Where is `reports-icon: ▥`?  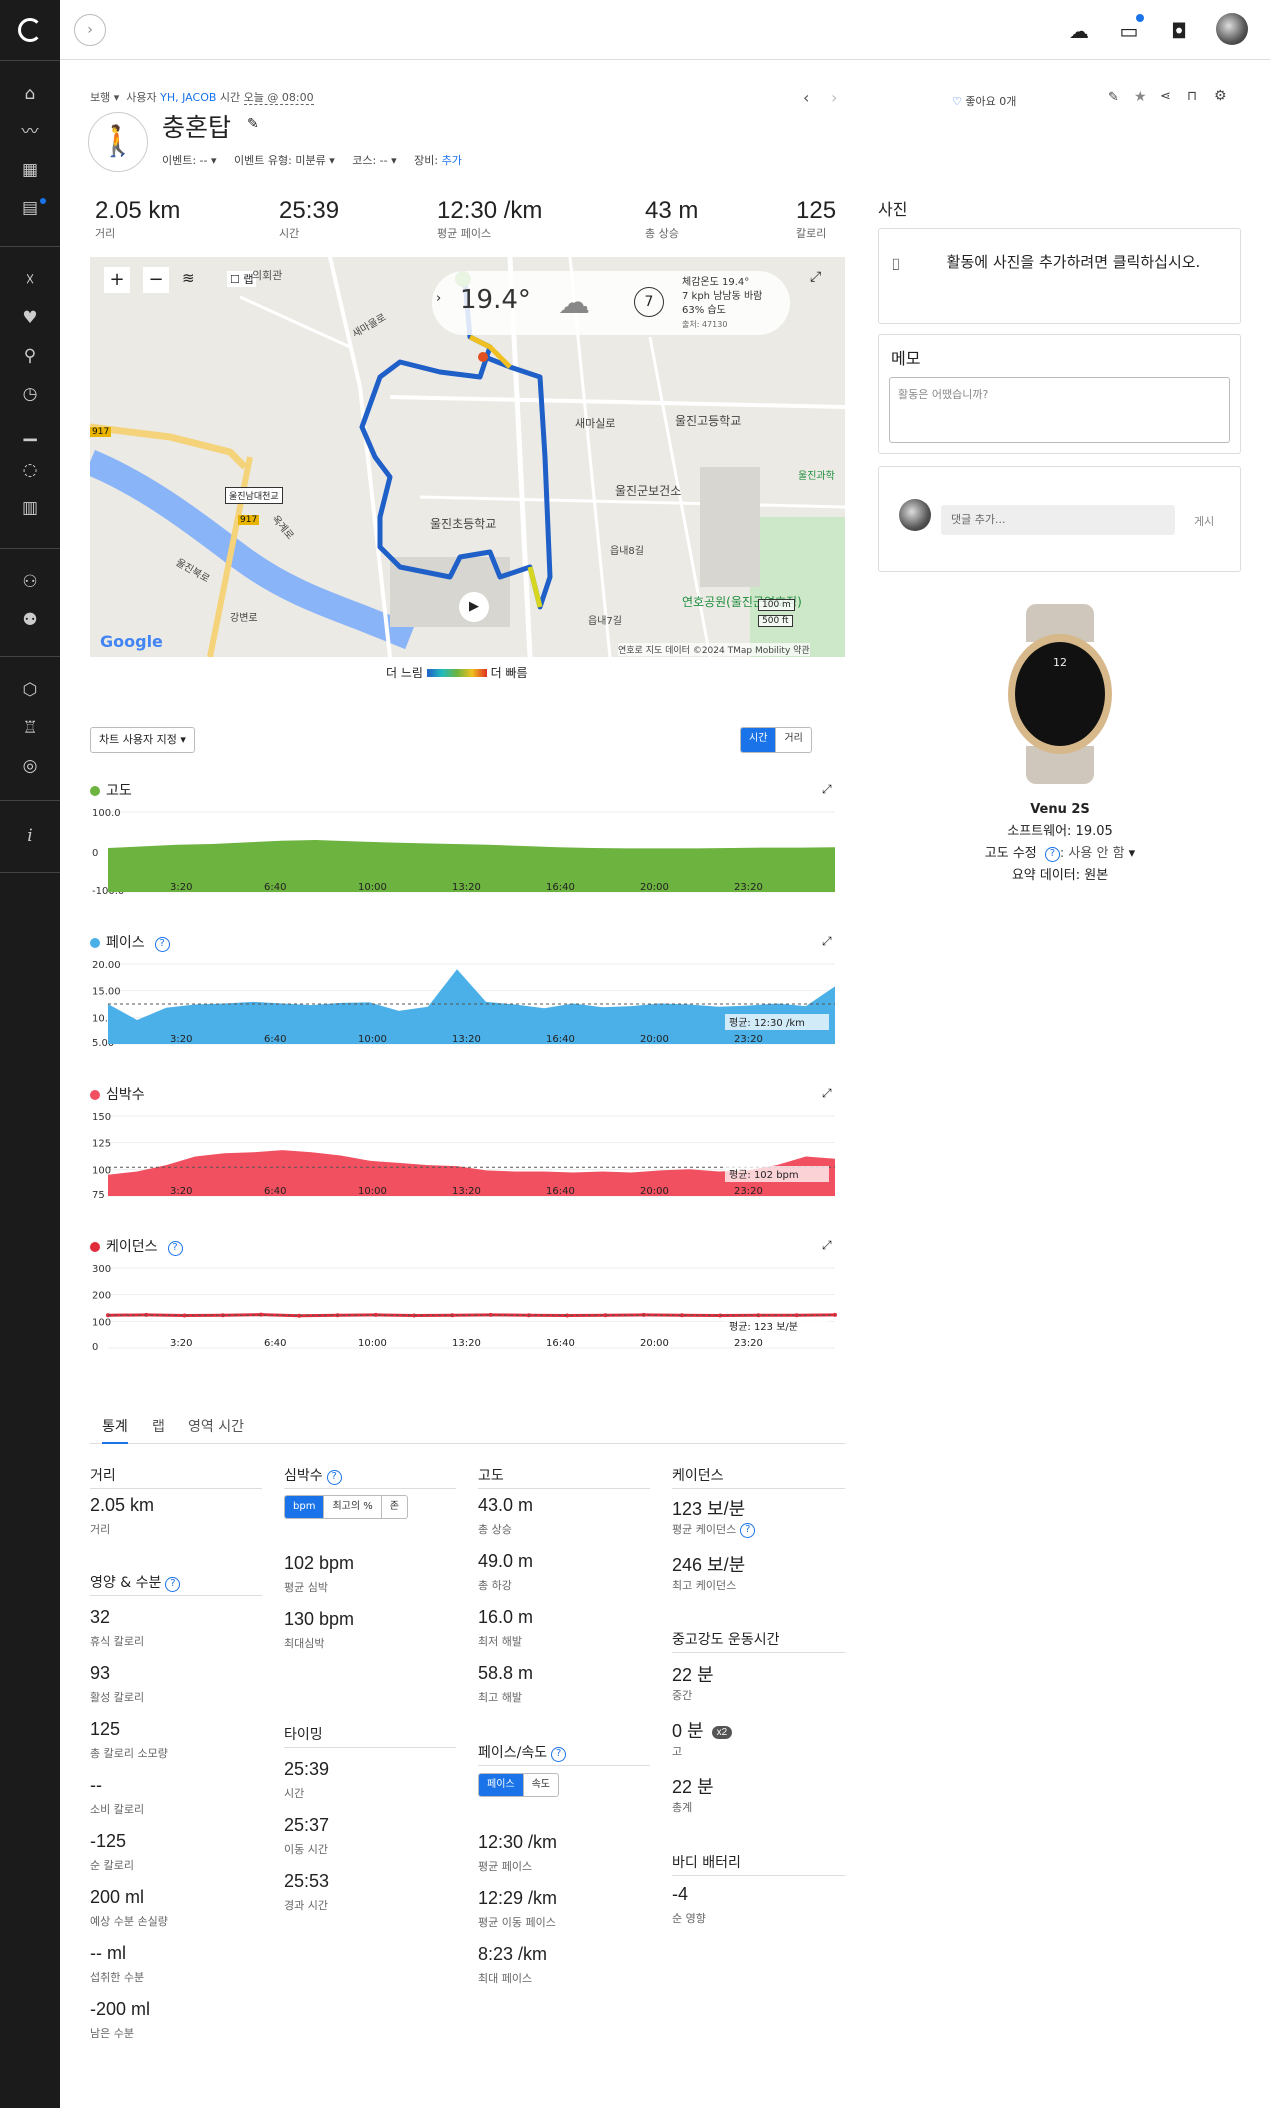
reports-icon: ▥ is located at coordinates (30, 508).